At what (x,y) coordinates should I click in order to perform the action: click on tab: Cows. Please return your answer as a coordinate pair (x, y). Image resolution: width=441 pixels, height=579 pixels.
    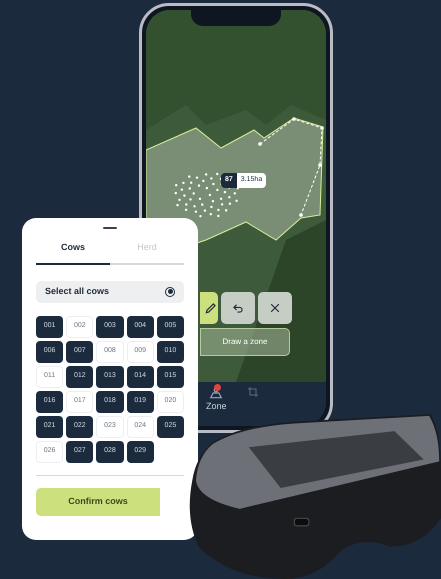
    Looking at the image, I should click on (73, 252).